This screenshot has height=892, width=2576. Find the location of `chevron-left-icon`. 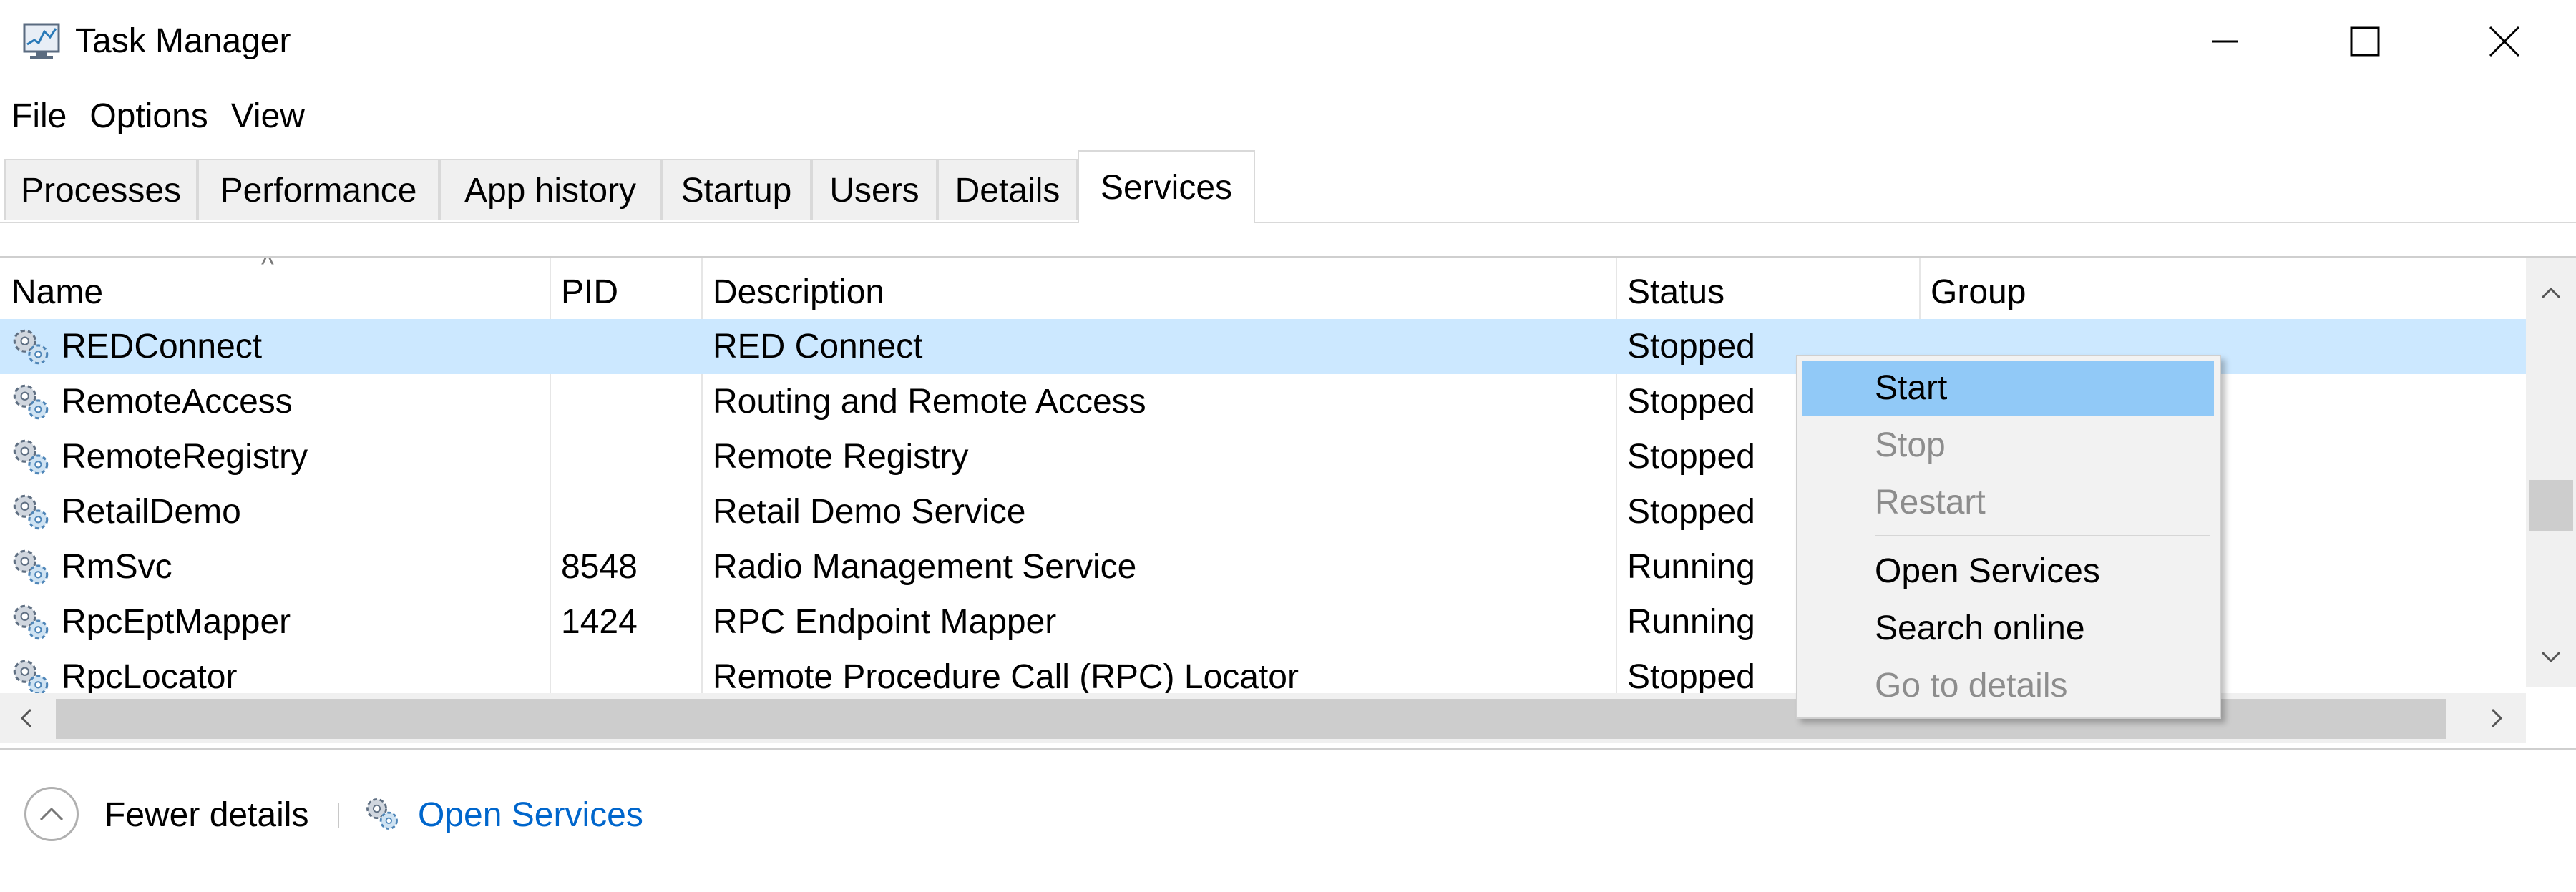

chevron-left-icon is located at coordinates (26, 718).